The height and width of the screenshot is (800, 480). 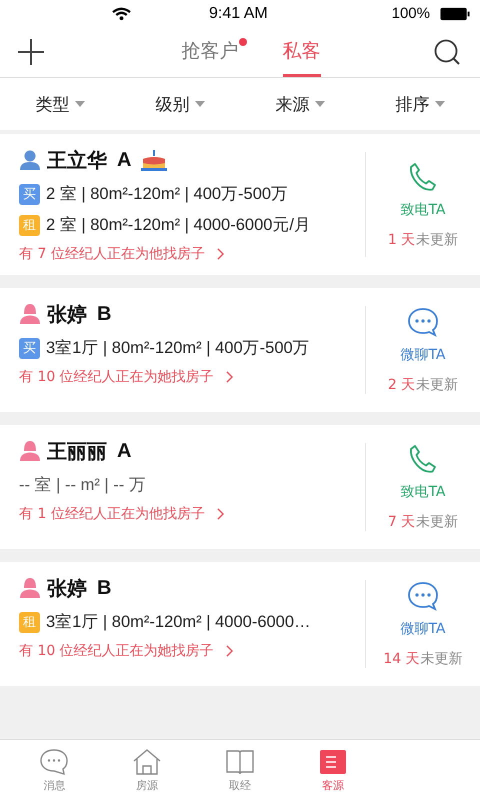 I want to click on update-days: 2 天, so click(x=402, y=385).